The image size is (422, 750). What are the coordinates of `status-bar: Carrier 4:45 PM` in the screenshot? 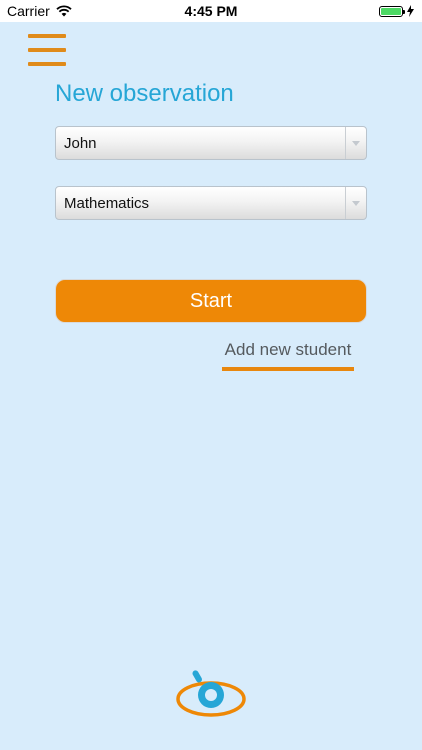 It's located at (211, 11).